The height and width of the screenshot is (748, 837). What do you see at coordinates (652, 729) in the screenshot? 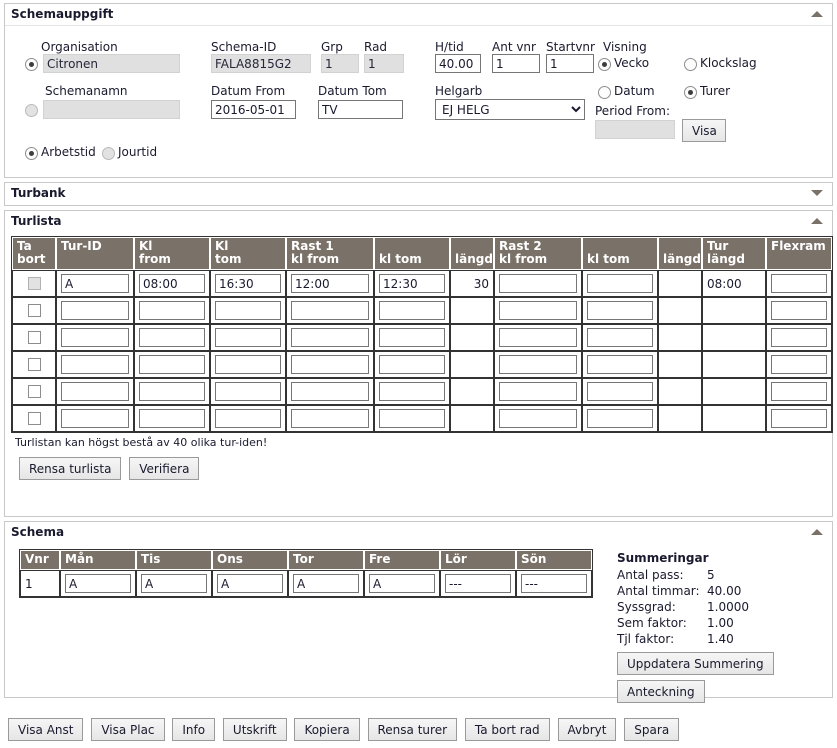
I see `spara-button: Spara` at bounding box center [652, 729].